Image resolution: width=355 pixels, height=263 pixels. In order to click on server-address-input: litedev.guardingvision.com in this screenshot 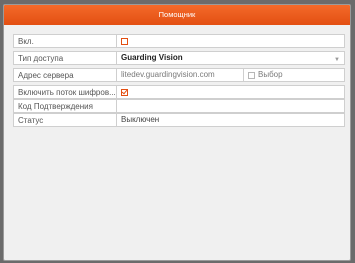, I will do `click(179, 75)`.